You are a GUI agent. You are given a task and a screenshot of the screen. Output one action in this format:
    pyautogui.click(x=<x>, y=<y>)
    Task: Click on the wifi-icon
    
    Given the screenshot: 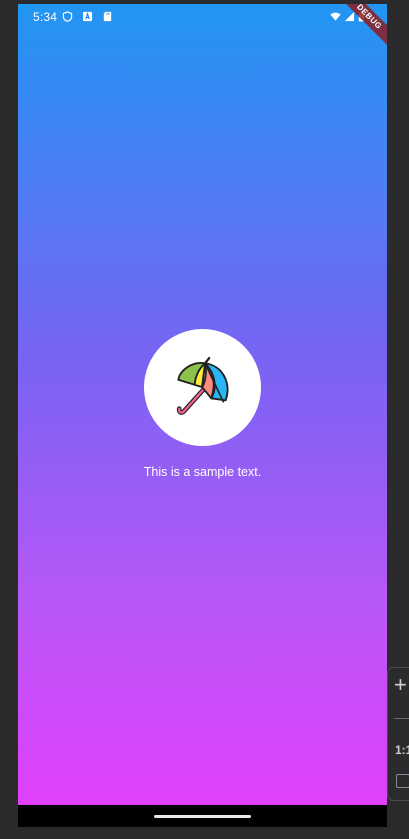 What is the action you would take?
    pyautogui.click(x=335, y=16)
    